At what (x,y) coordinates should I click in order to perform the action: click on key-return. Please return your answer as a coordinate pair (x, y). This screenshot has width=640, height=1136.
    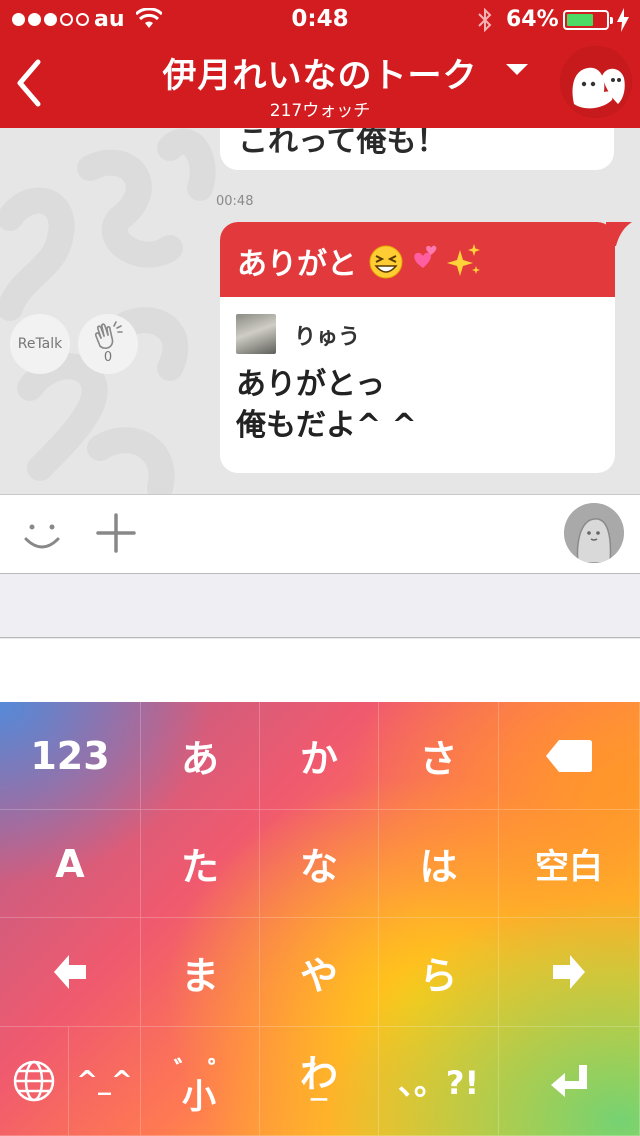
    Looking at the image, I should click on (569, 1081).